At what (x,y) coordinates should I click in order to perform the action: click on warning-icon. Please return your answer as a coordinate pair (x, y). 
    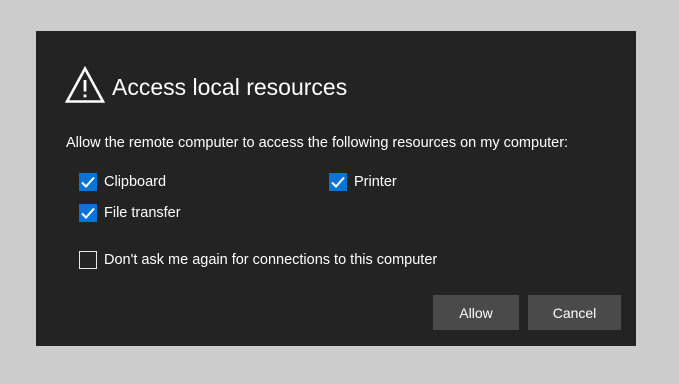
    Looking at the image, I should click on (85, 84).